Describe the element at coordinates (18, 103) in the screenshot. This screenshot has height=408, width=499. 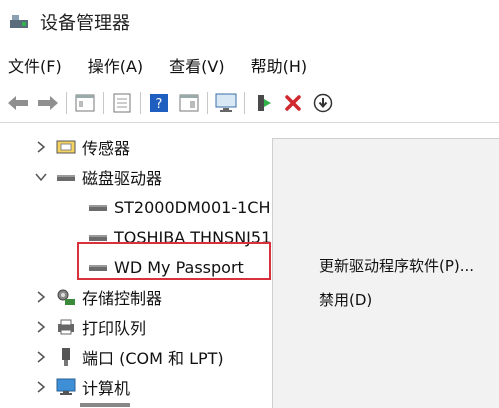
I see `back-arrow-icon` at that location.